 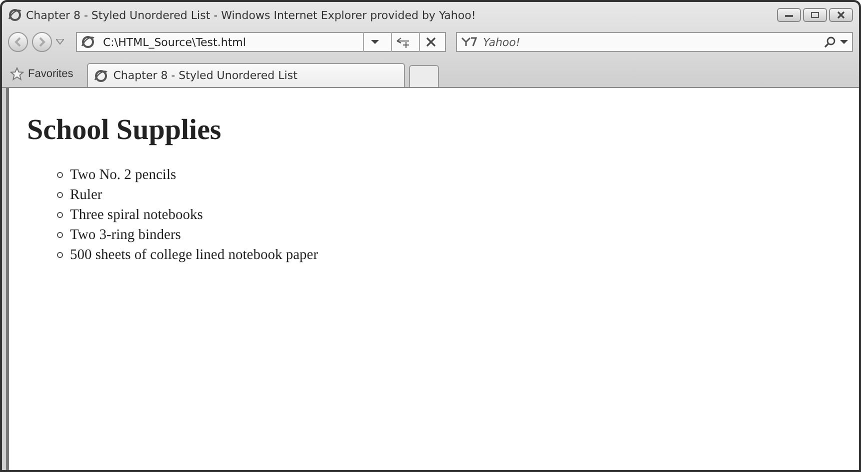 I want to click on search-icon, so click(x=830, y=42).